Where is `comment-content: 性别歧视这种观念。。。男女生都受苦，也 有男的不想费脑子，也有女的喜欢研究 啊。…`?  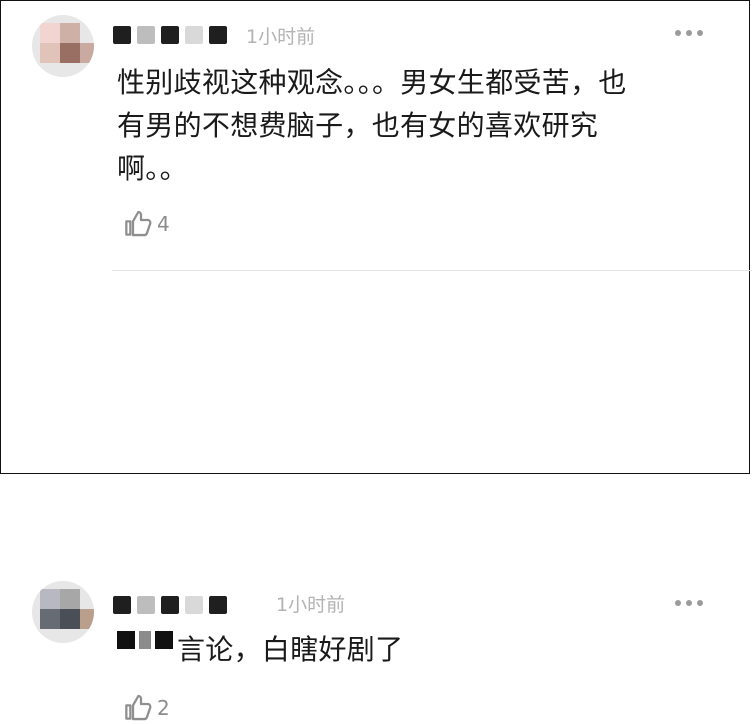 comment-content: 性别歧视这种观念。。。男女生都受苦，也 有男的不想费脑子，也有女的喜欢研究 啊。… is located at coordinates (372, 125).